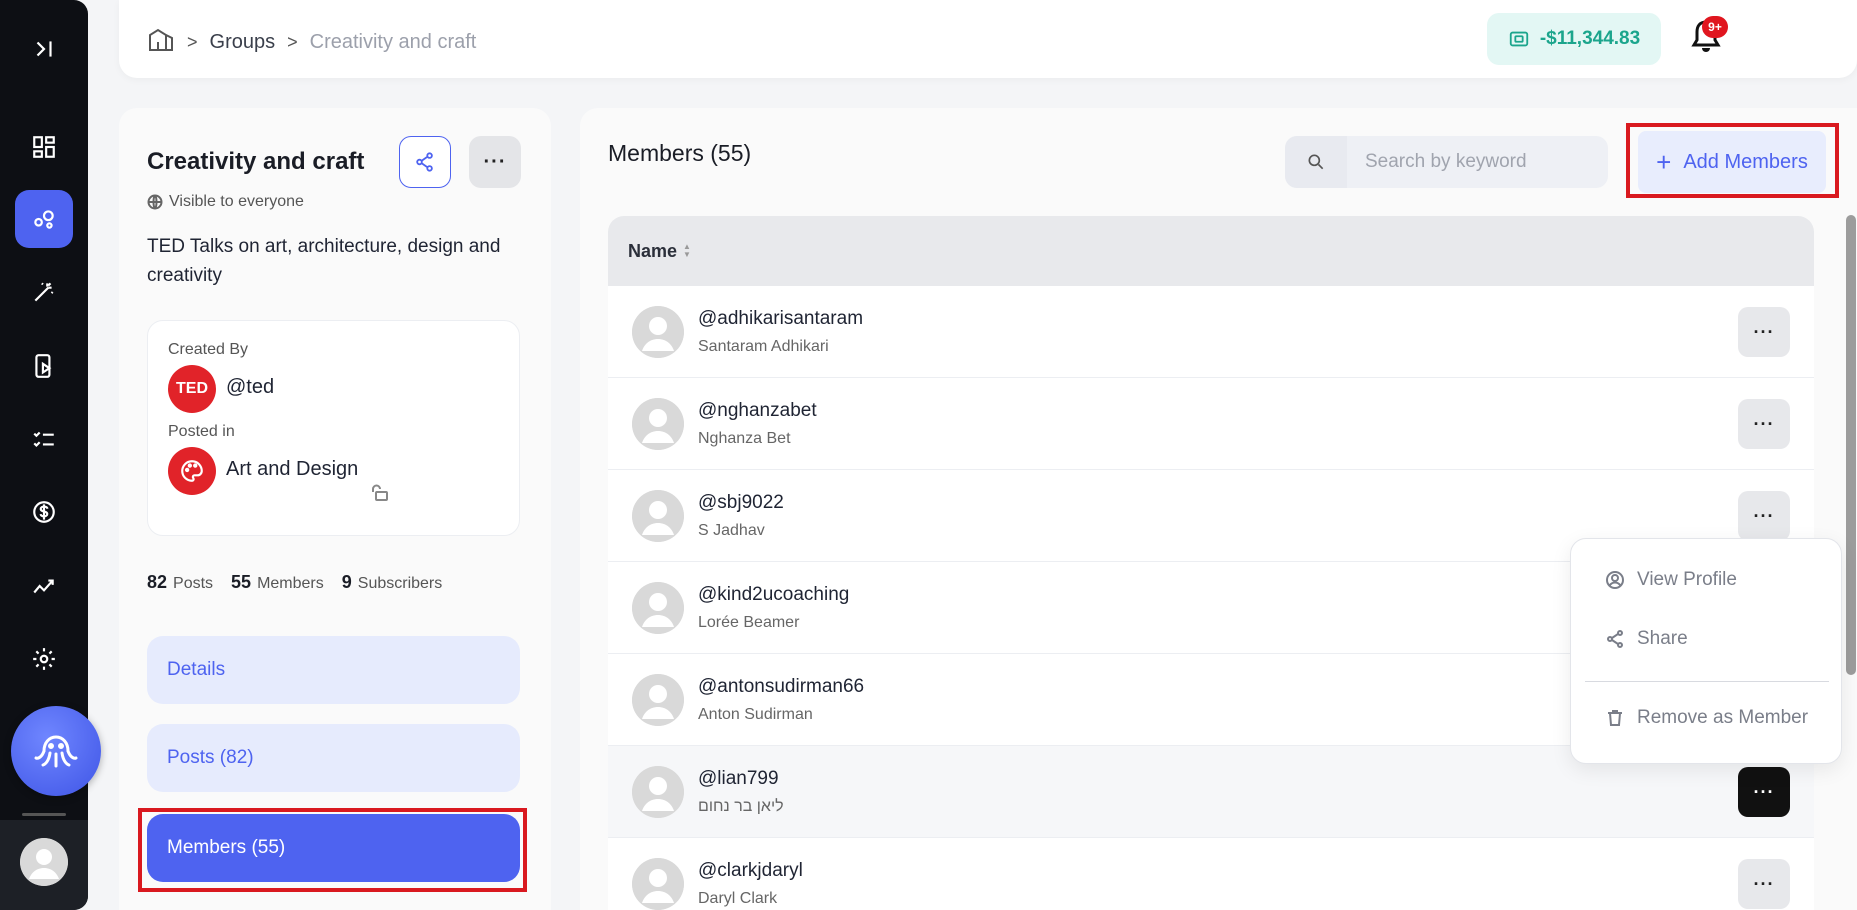 The height and width of the screenshot is (910, 1857). What do you see at coordinates (161, 42) in the screenshot?
I see `home-building-icon` at bounding box center [161, 42].